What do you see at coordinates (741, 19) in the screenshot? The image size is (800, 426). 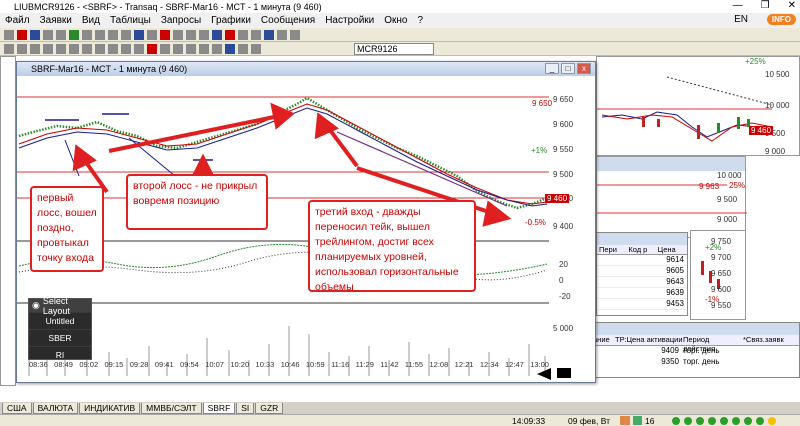 I see `language-switch: EN` at bounding box center [741, 19].